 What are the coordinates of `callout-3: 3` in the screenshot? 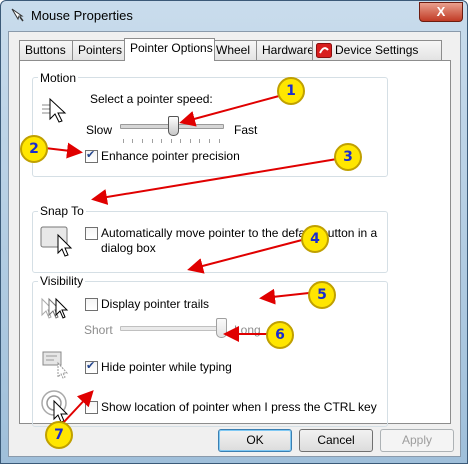 It's located at (348, 157).